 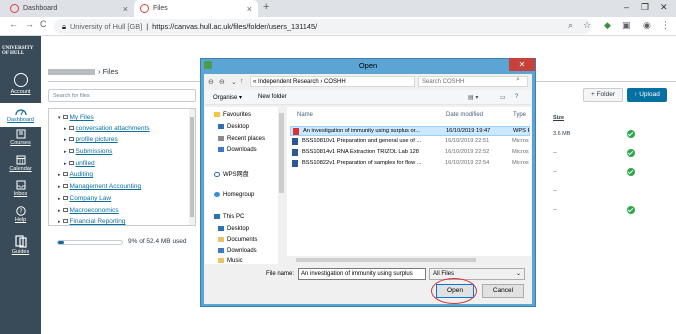 What do you see at coordinates (84, 198) in the screenshot?
I see `tree-item: ▸ Company Law` at bounding box center [84, 198].